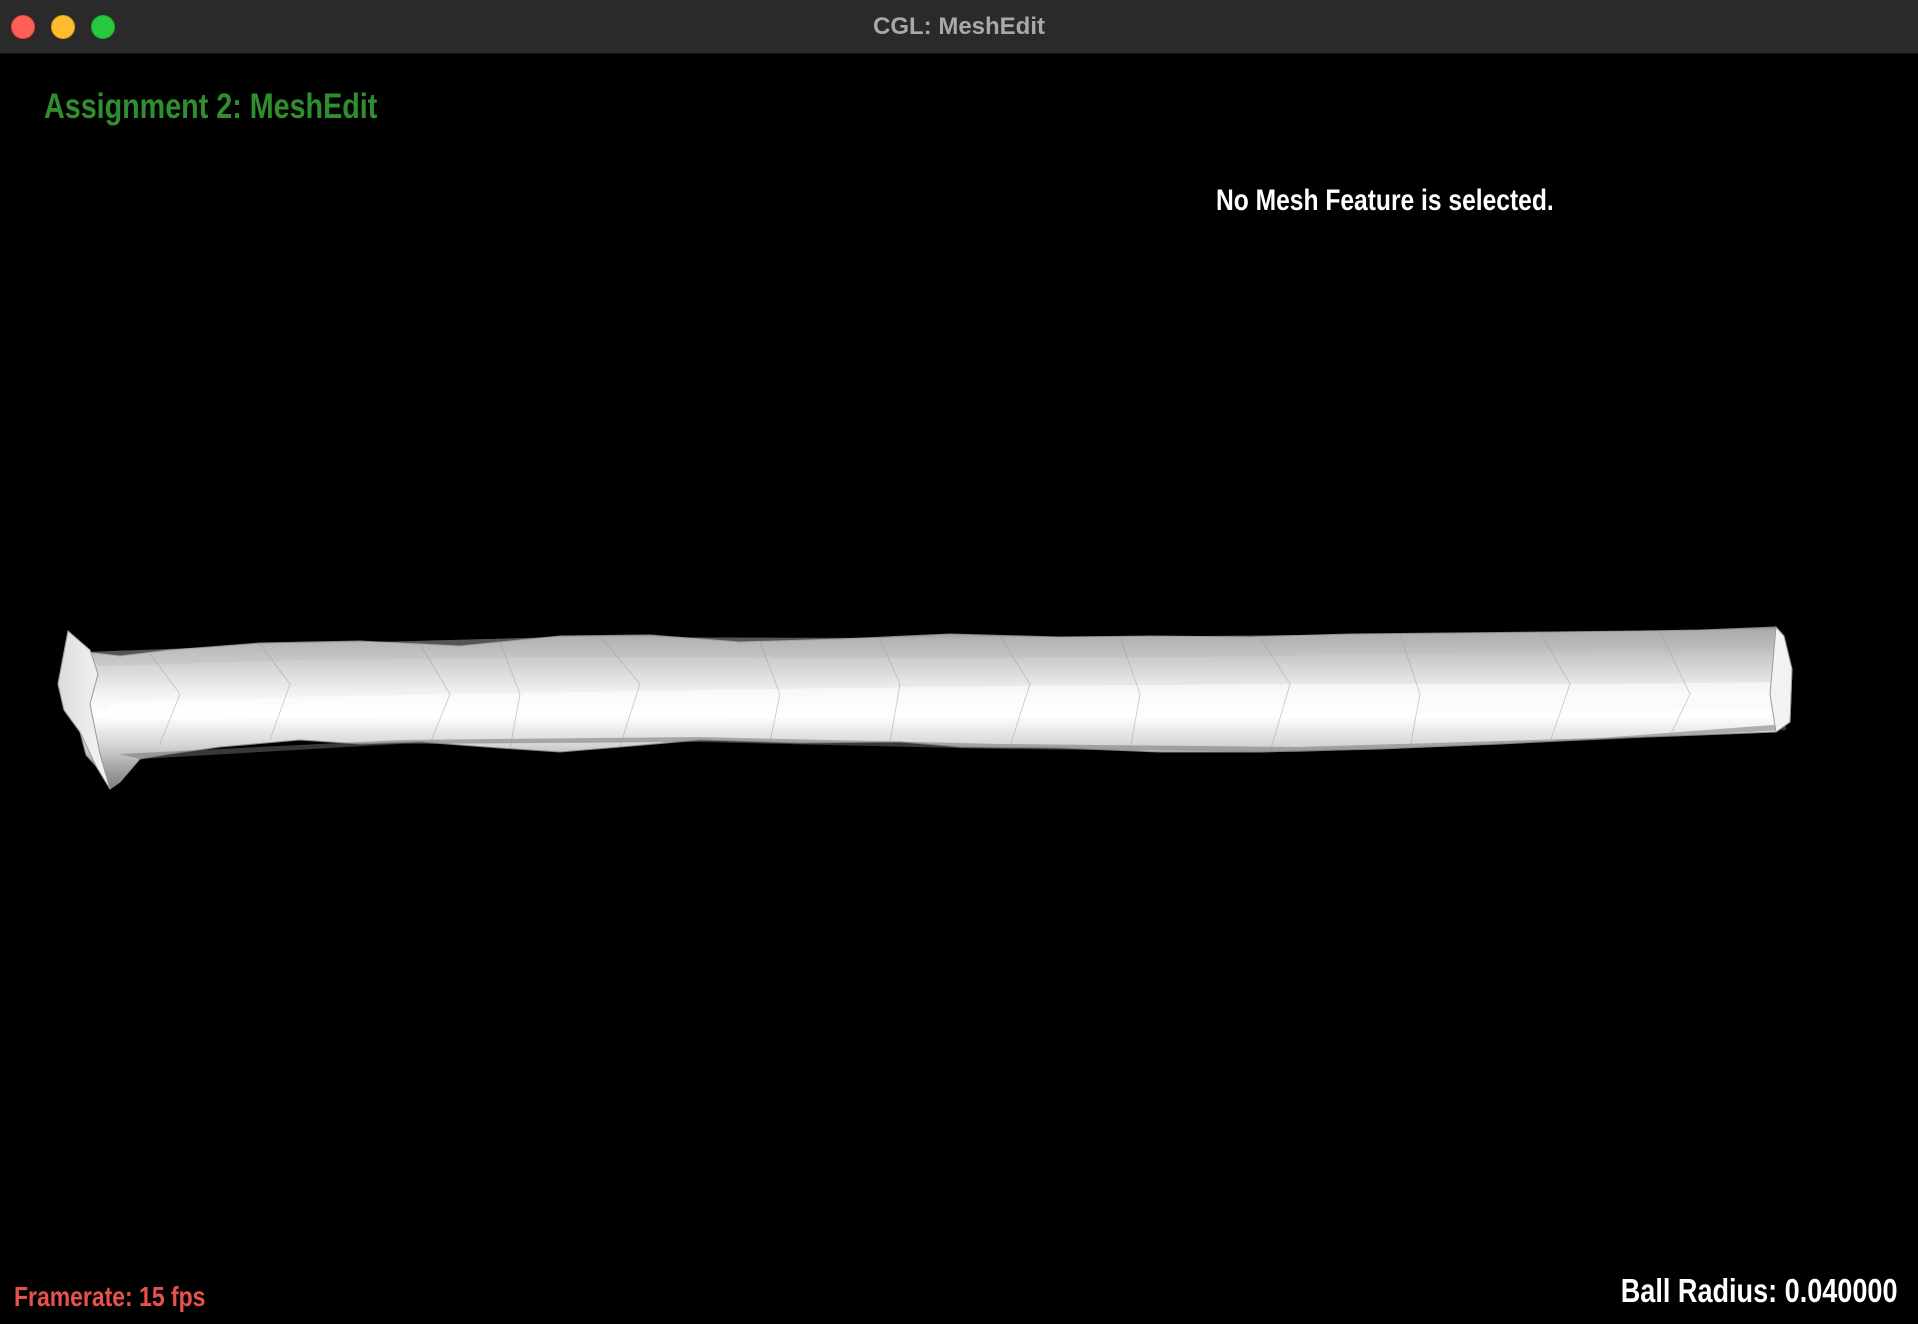 The image size is (1918, 1324). I want to click on framerate-readout: Framerate: 15 fps, so click(110, 1296).